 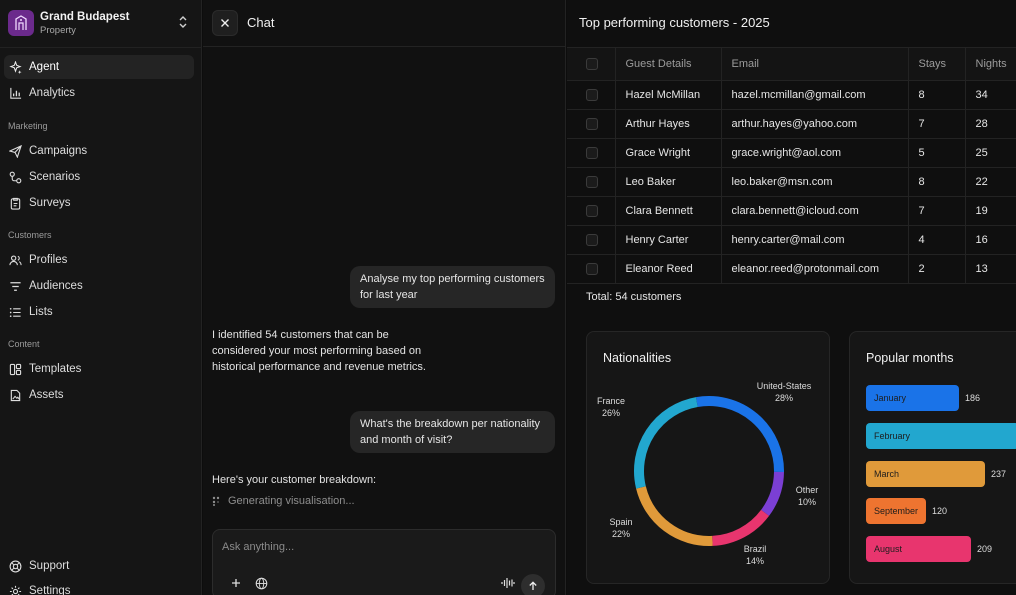 What do you see at coordinates (709, 471) in the screenshot?
I see `nationalities-donut-chart` at bounding box center [709, 471].